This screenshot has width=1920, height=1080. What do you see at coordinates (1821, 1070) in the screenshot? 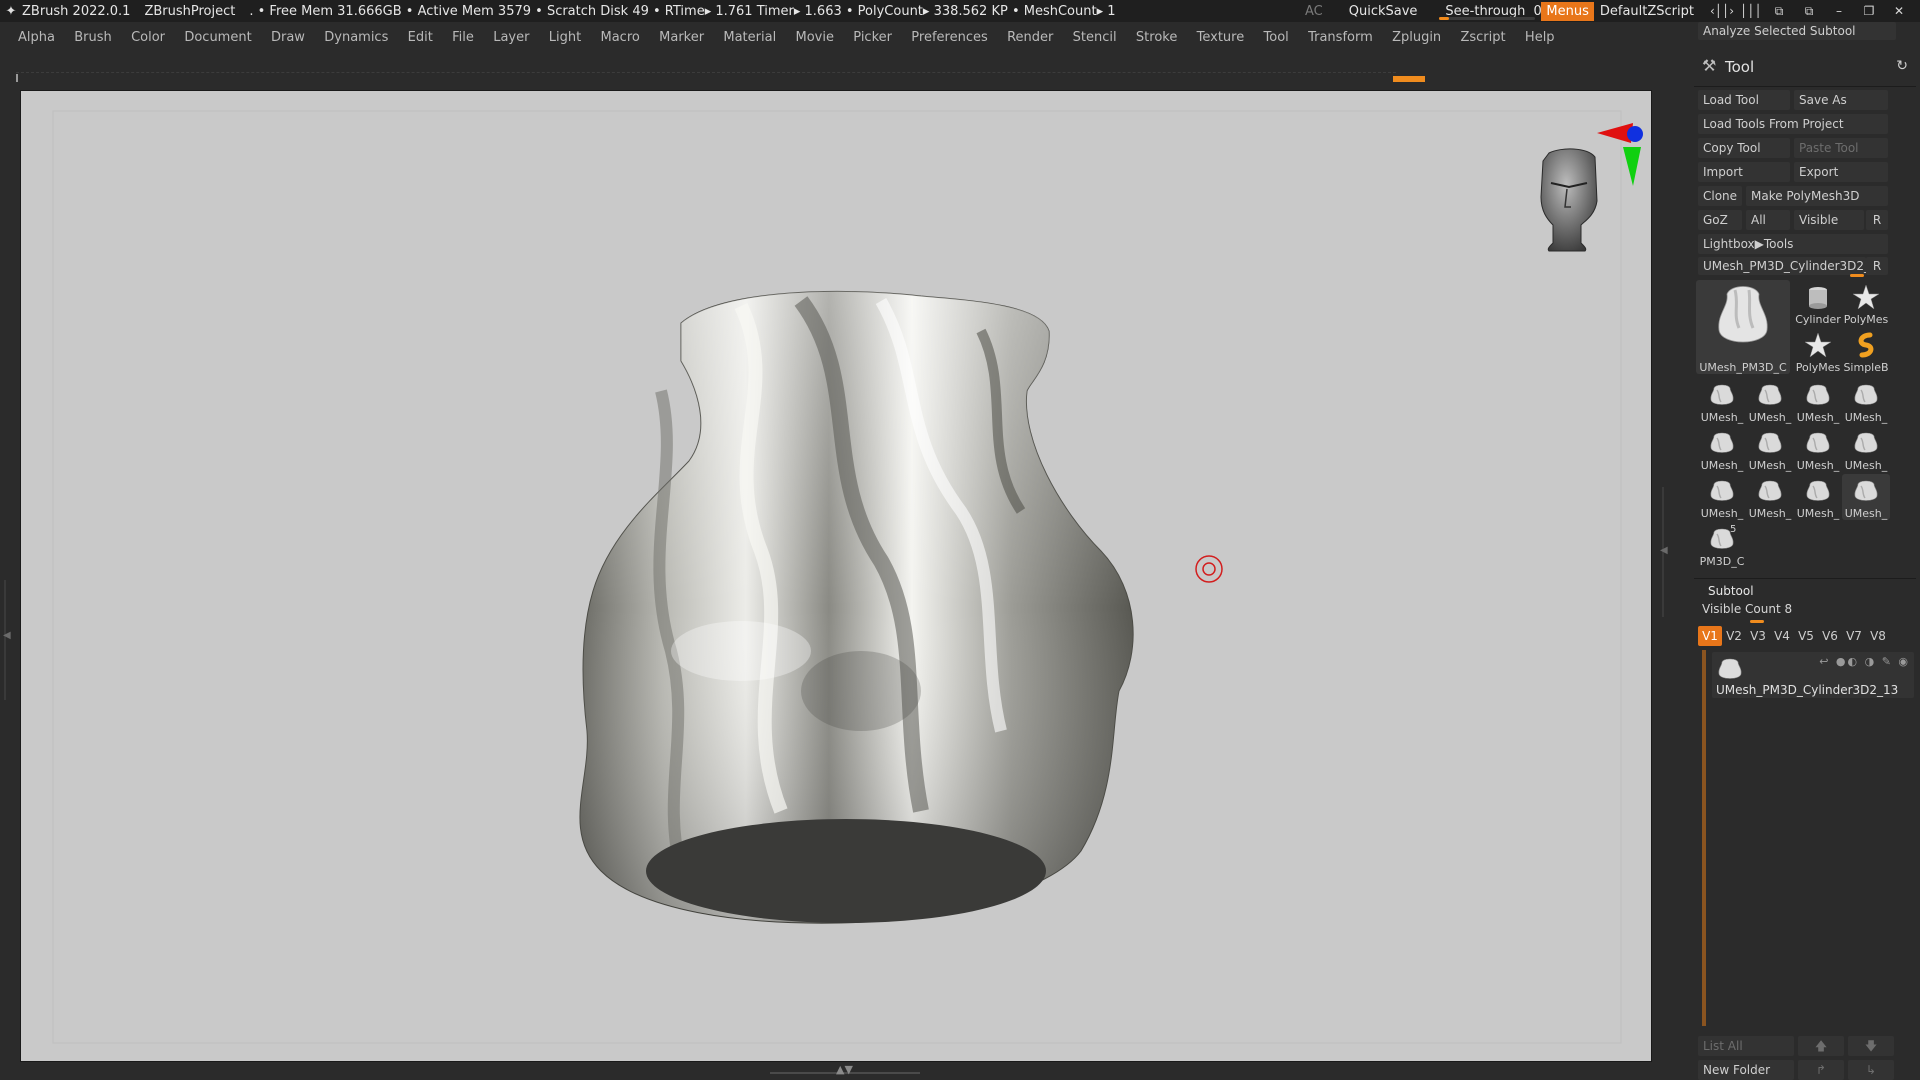
I see `folder-redo-icon: ↱` at bounding box center [1821, 1070].